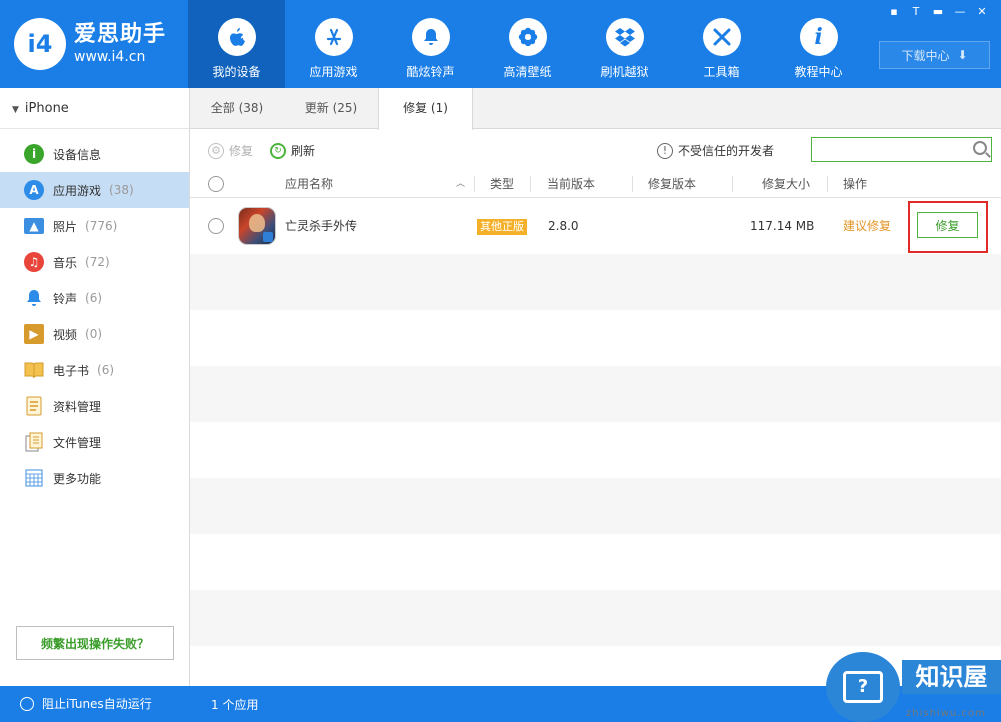  What do you see at coordinates (624, 44) in the screenshot?
I see `nav-flash-jailbreak: 刷机越狱` at bounding box center [624, 44].